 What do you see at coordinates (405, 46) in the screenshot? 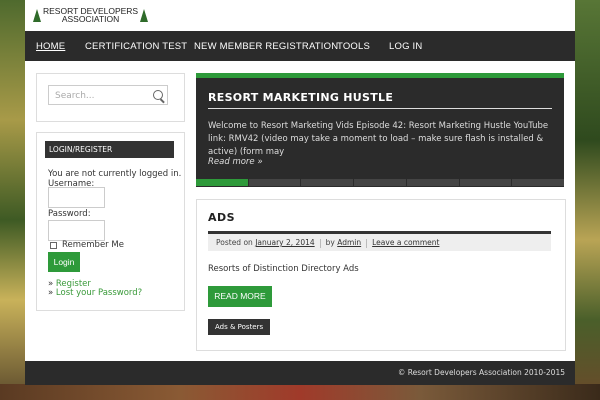
I see `nav-item-log-in: LOG IN` at bounding box center [405, 46].